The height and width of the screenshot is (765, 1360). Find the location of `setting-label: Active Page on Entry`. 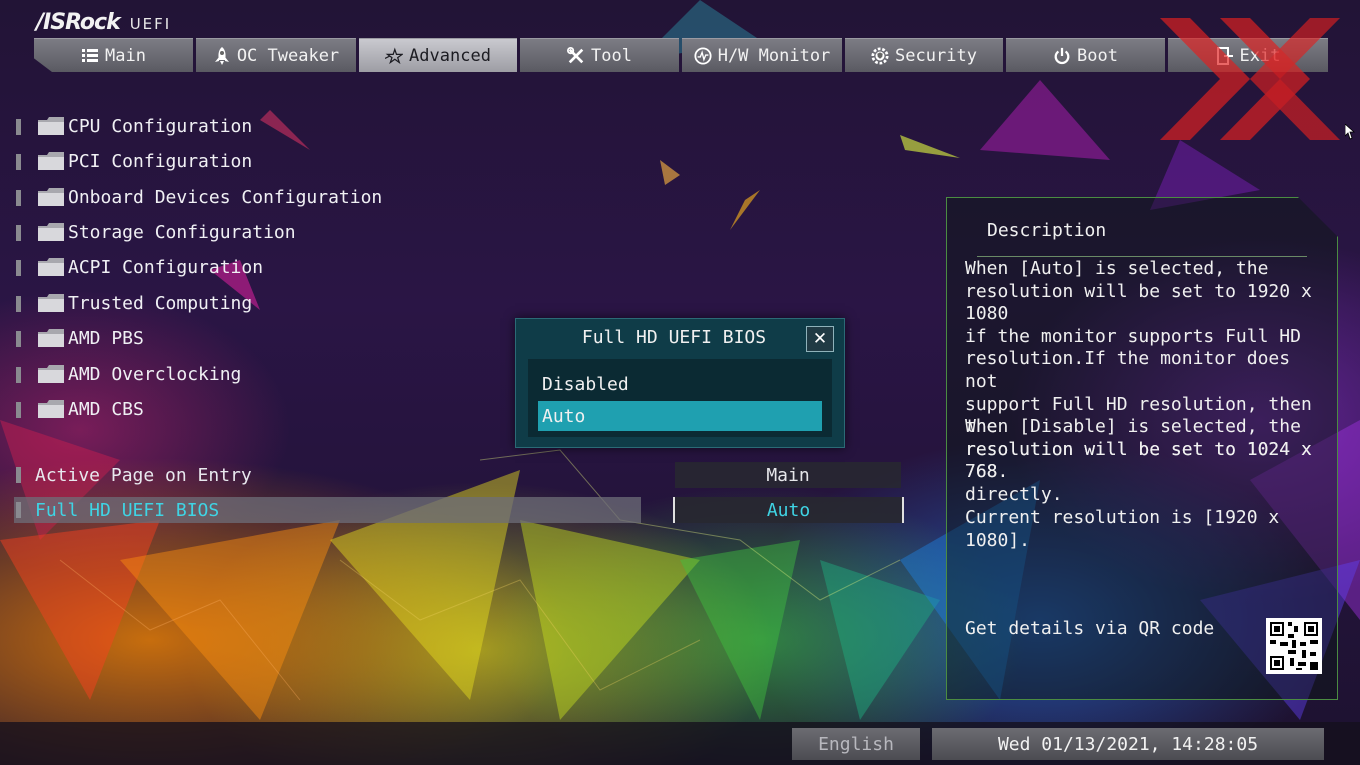

setting-label: Active Page on Entry is located at coordinates (143, 475).